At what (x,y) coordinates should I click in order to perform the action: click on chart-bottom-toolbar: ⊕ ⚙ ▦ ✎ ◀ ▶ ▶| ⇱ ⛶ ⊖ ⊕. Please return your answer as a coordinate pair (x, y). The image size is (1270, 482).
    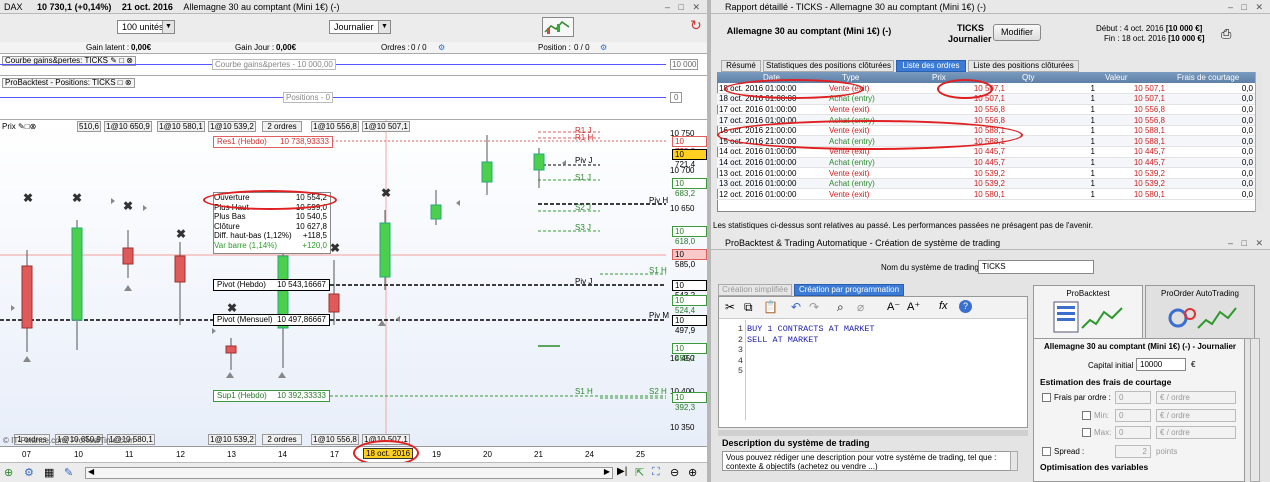
    Looking at the image, I should click on (353, 472).